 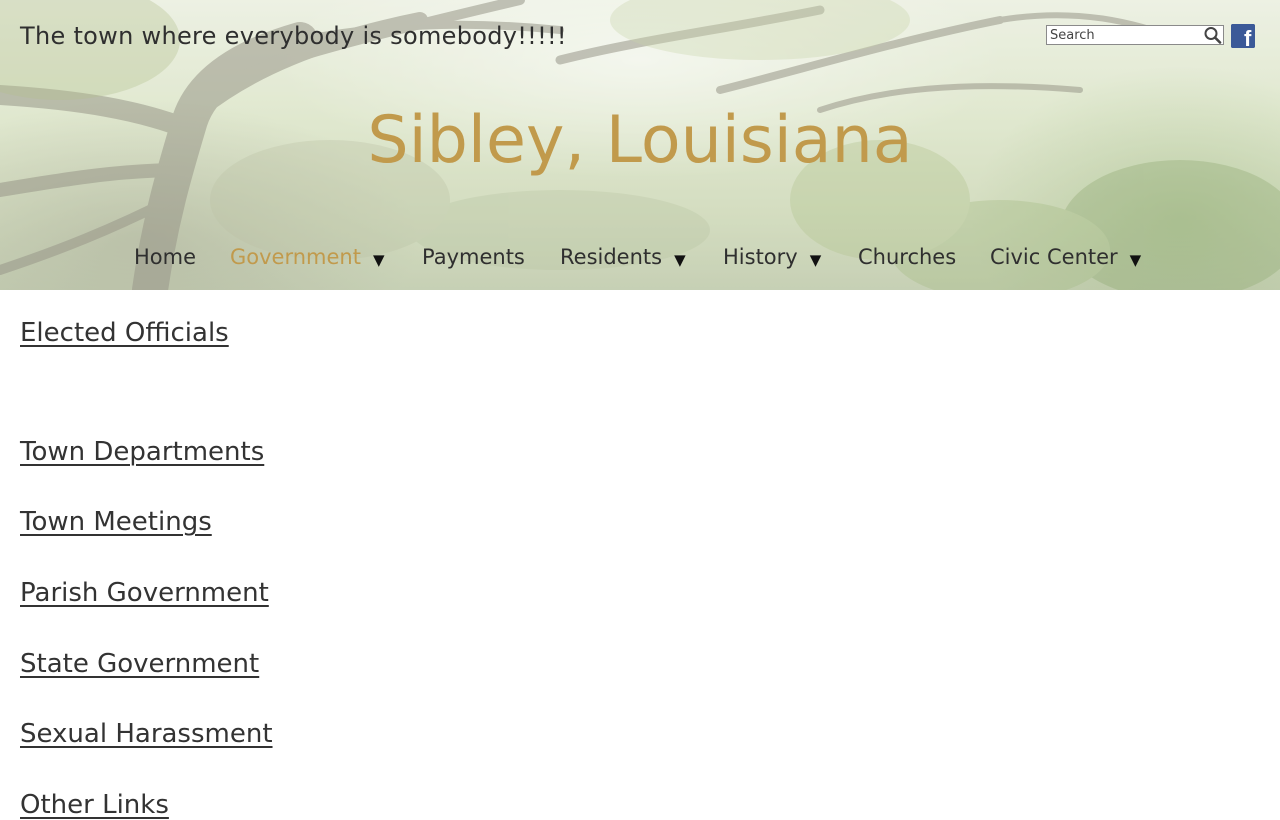 I want to click on facebook-icon: f, so click(x=1243, y=36).